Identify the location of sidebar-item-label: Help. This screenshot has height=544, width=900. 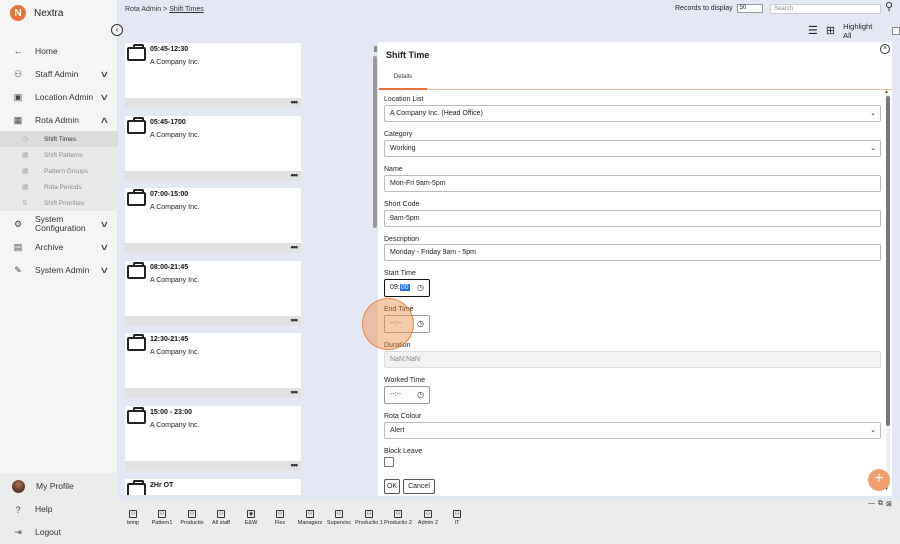
(44, 509).